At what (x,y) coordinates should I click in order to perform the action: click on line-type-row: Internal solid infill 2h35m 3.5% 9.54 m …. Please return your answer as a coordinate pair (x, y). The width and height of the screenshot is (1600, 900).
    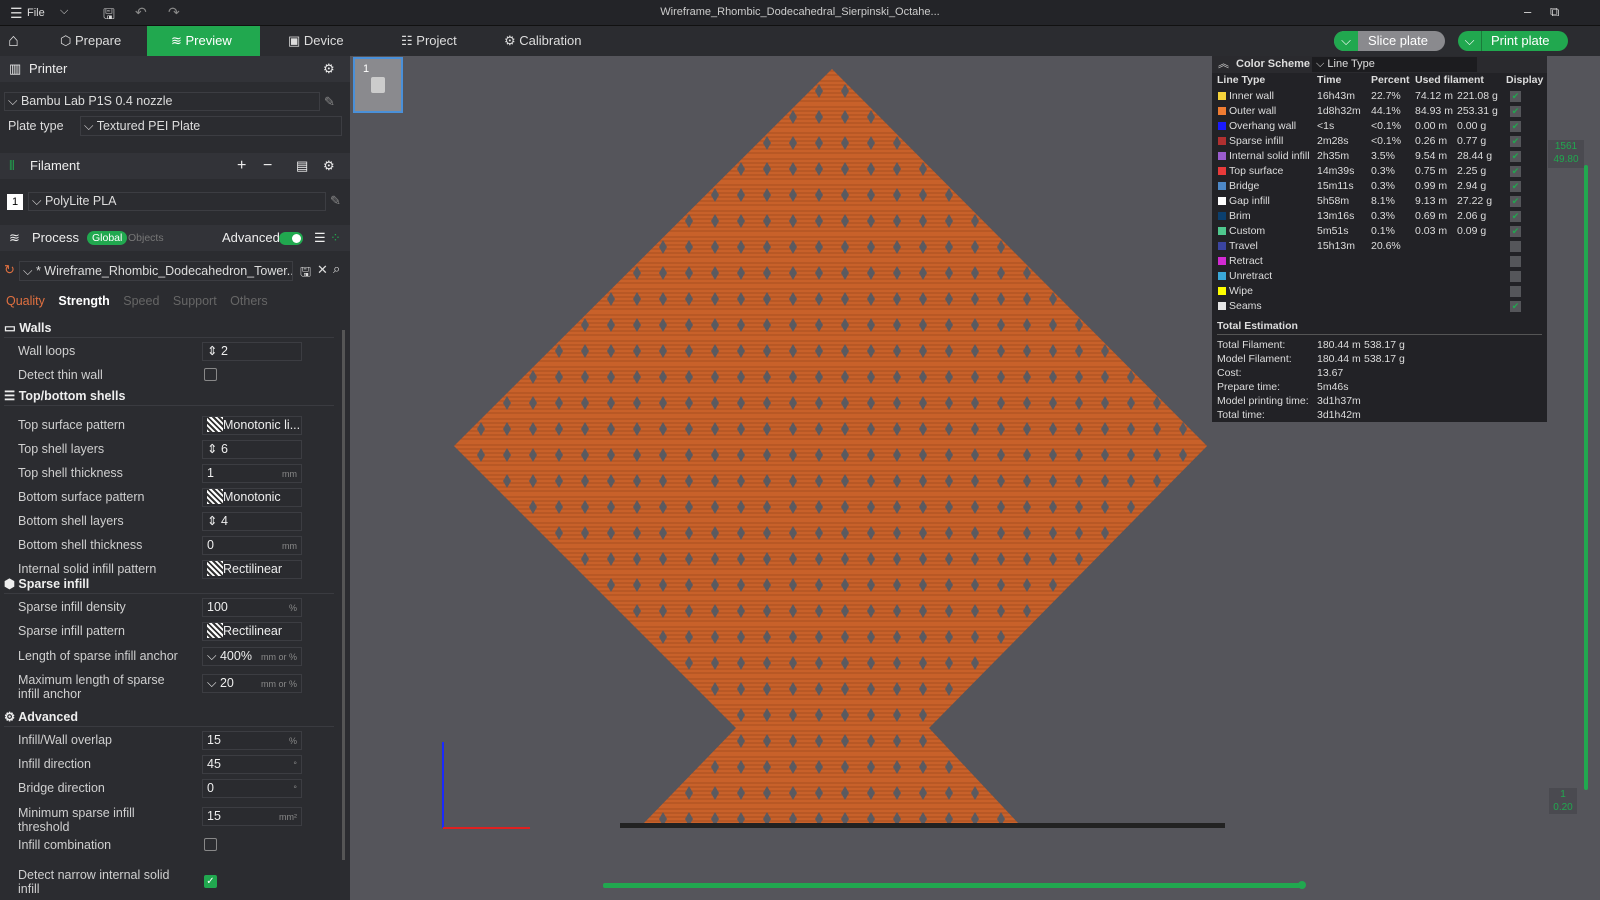
    Looking at the image, I should click on (1379, 156).